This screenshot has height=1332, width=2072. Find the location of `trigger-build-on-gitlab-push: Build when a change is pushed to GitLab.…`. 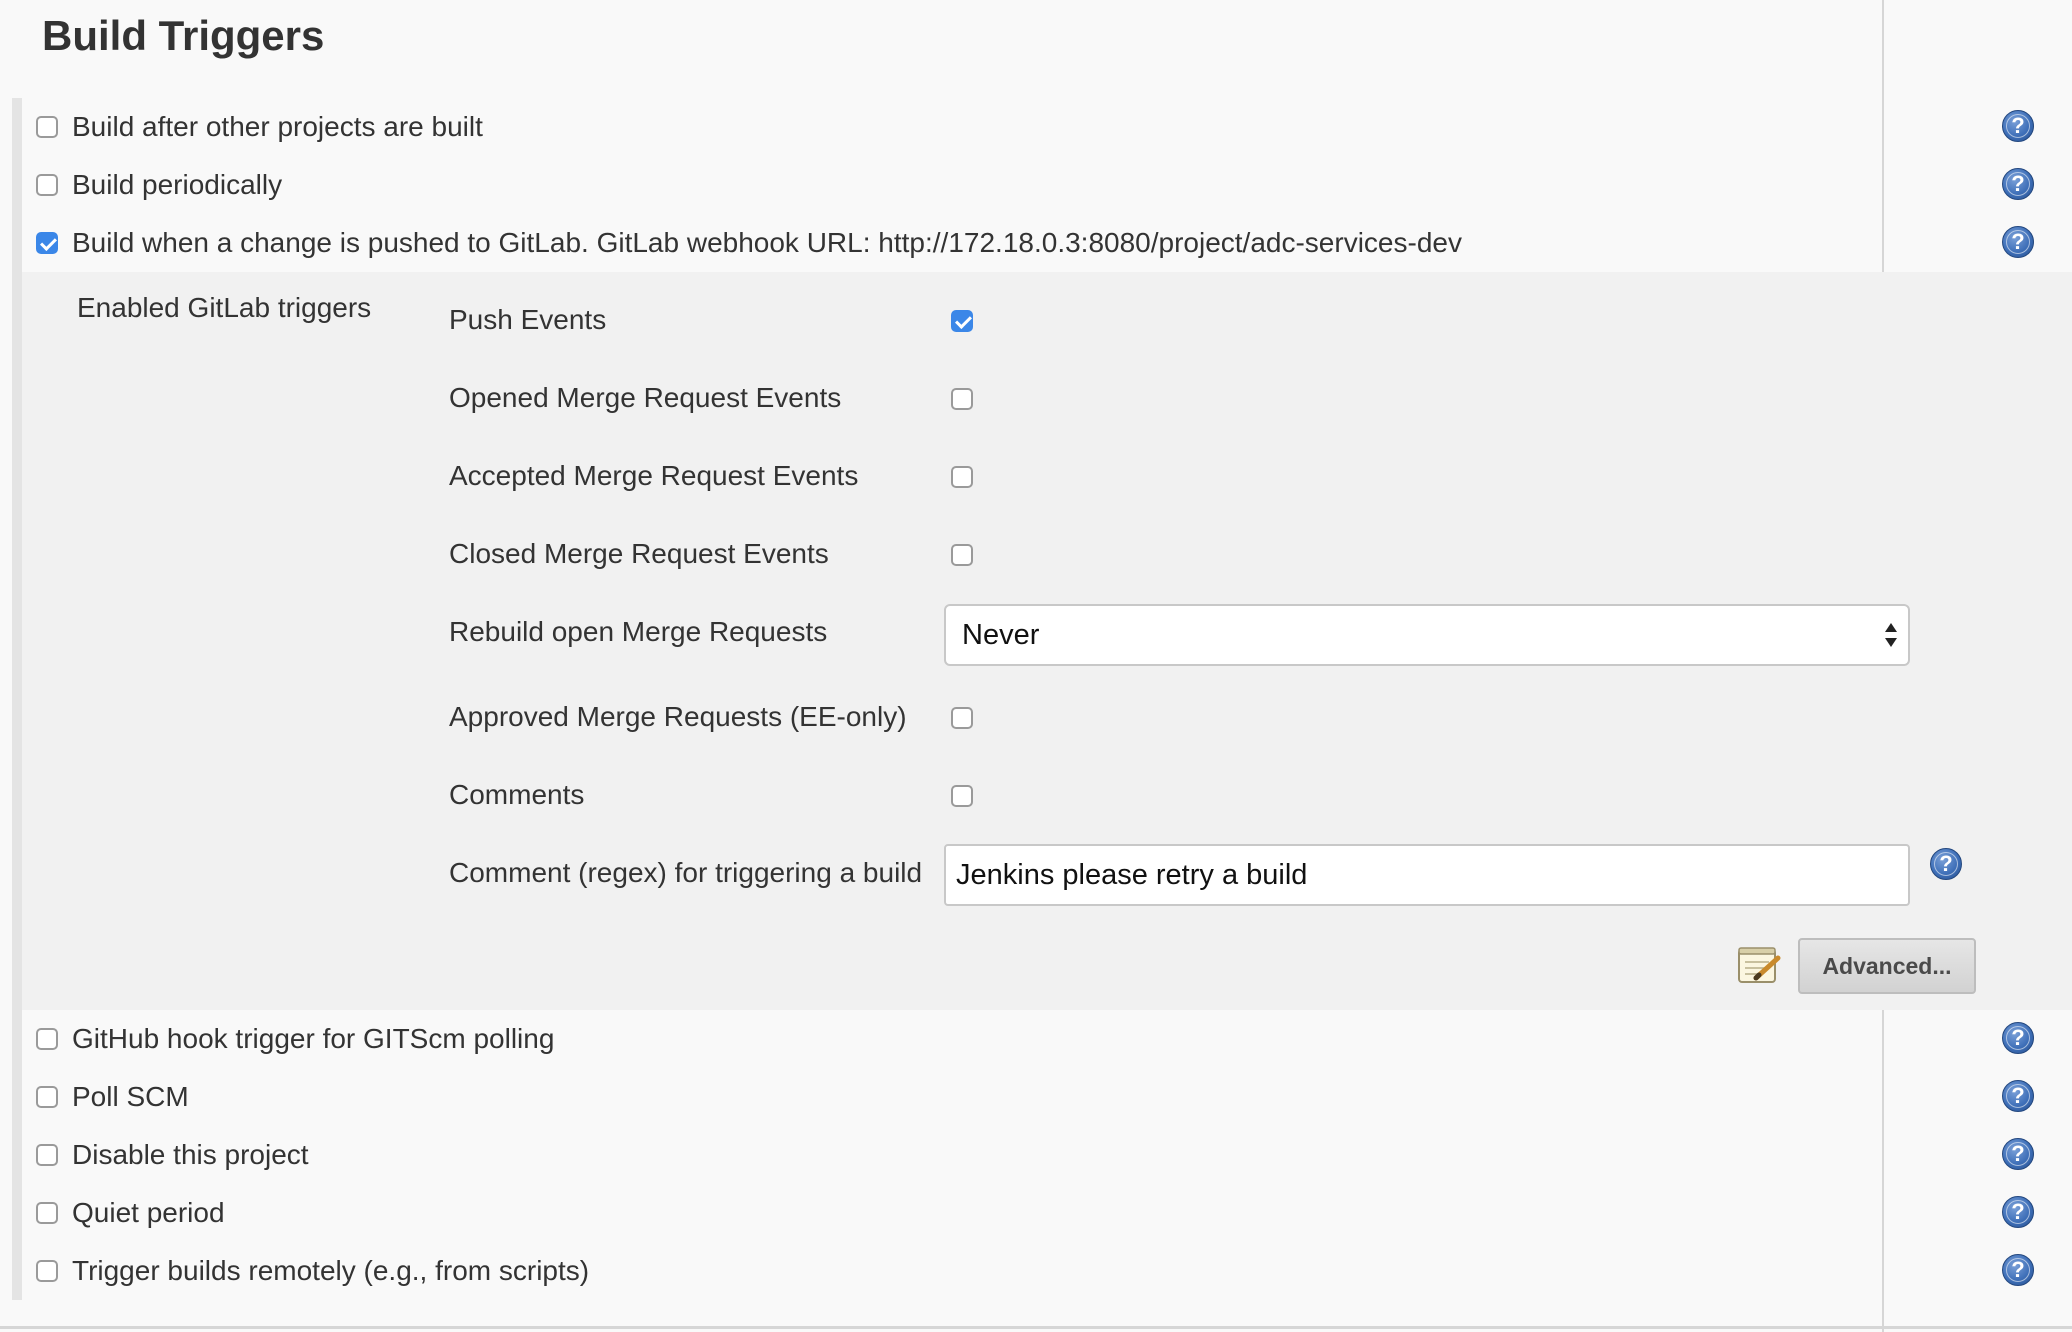

trigger-build-on-gitlab-push: Build when a change is pushed to GitLab.… is located at coordinates (749, 243).